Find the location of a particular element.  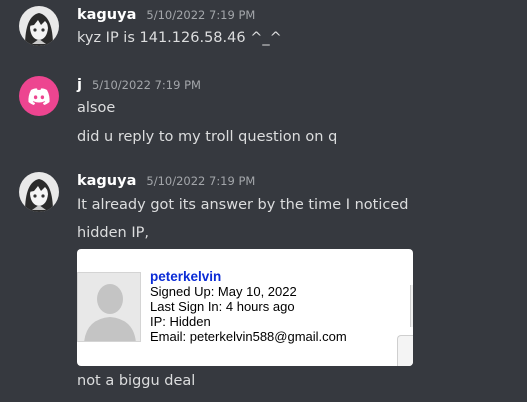

profile-name-link: peterkelvin is located at coordinates (248, 276).